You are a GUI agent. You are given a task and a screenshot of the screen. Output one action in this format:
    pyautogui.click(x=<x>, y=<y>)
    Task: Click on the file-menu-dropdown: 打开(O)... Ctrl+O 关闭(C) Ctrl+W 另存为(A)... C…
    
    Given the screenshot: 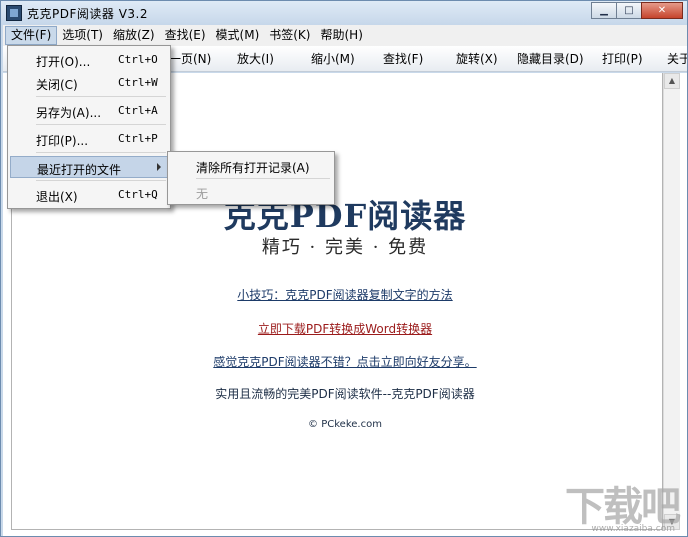 What is the action you would take?
    pyautogui.click(x=89, y=127)
    